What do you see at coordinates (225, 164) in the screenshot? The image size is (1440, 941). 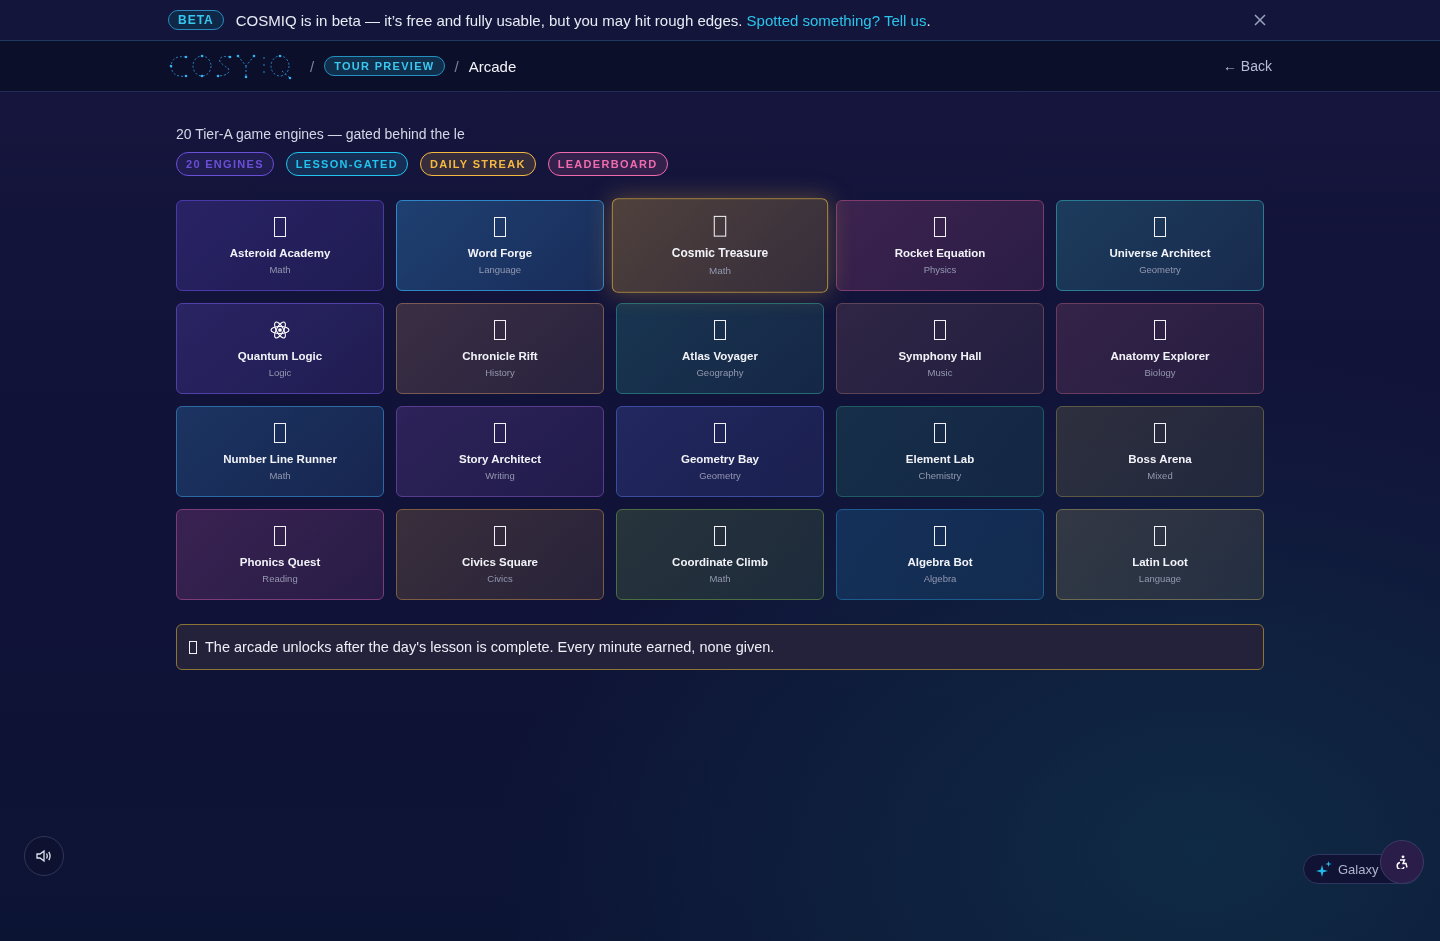 I see `tag-chip: 20 ENGINES` at bounding box center [225, 164].